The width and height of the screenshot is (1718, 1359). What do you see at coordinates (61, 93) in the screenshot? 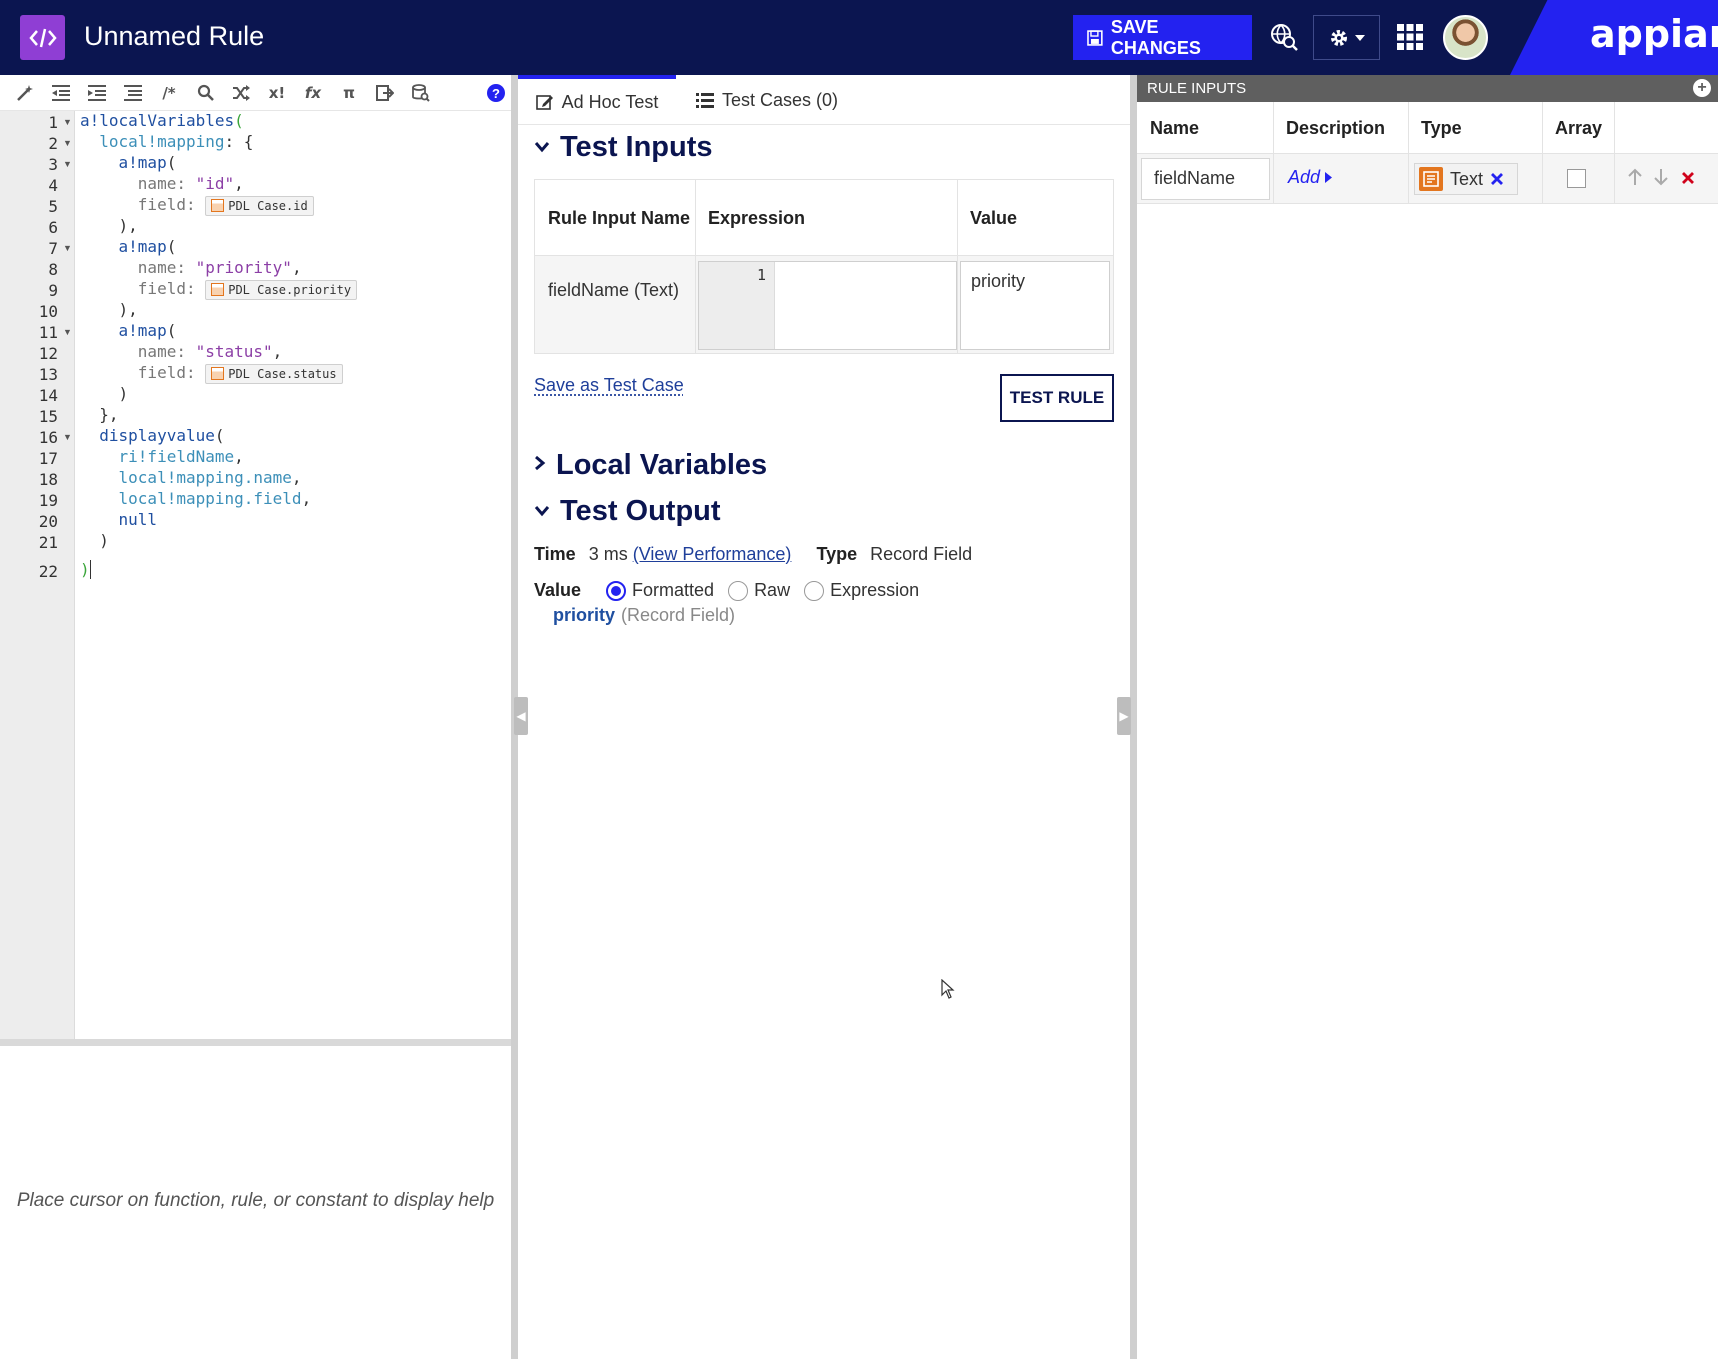
I see `outdent-icon` at bounding box center [61, 93].